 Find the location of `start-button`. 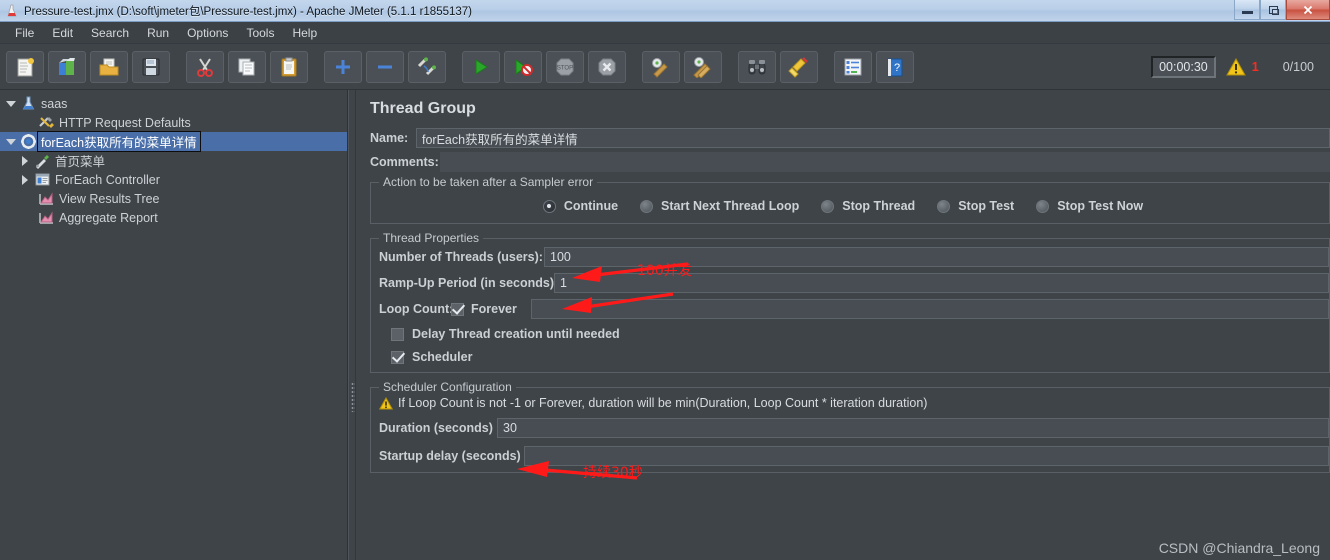

start-button is located at coordinates (481, 66).